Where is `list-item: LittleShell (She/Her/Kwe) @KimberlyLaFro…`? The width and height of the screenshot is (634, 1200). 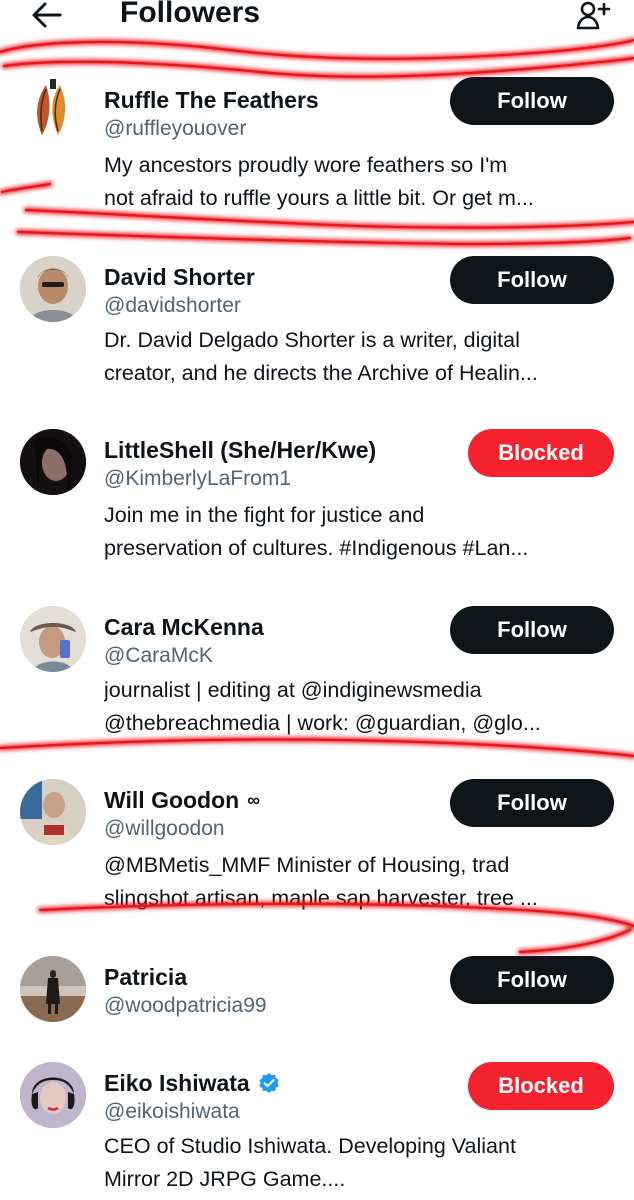 list-item: LittleShell (She/Her/Kwe) @KimberlyLaFro… is located at coordinates (317, 507).